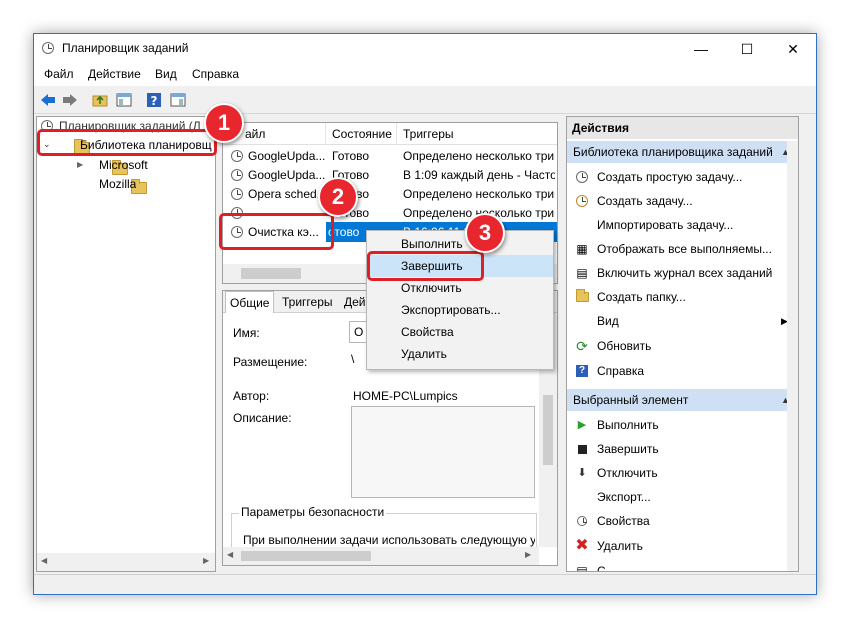 This screenshot has width=850, height=627. Describe the element at coordinates (166, 74) in the screenshot. I see `menu-view: Вид` at that location.